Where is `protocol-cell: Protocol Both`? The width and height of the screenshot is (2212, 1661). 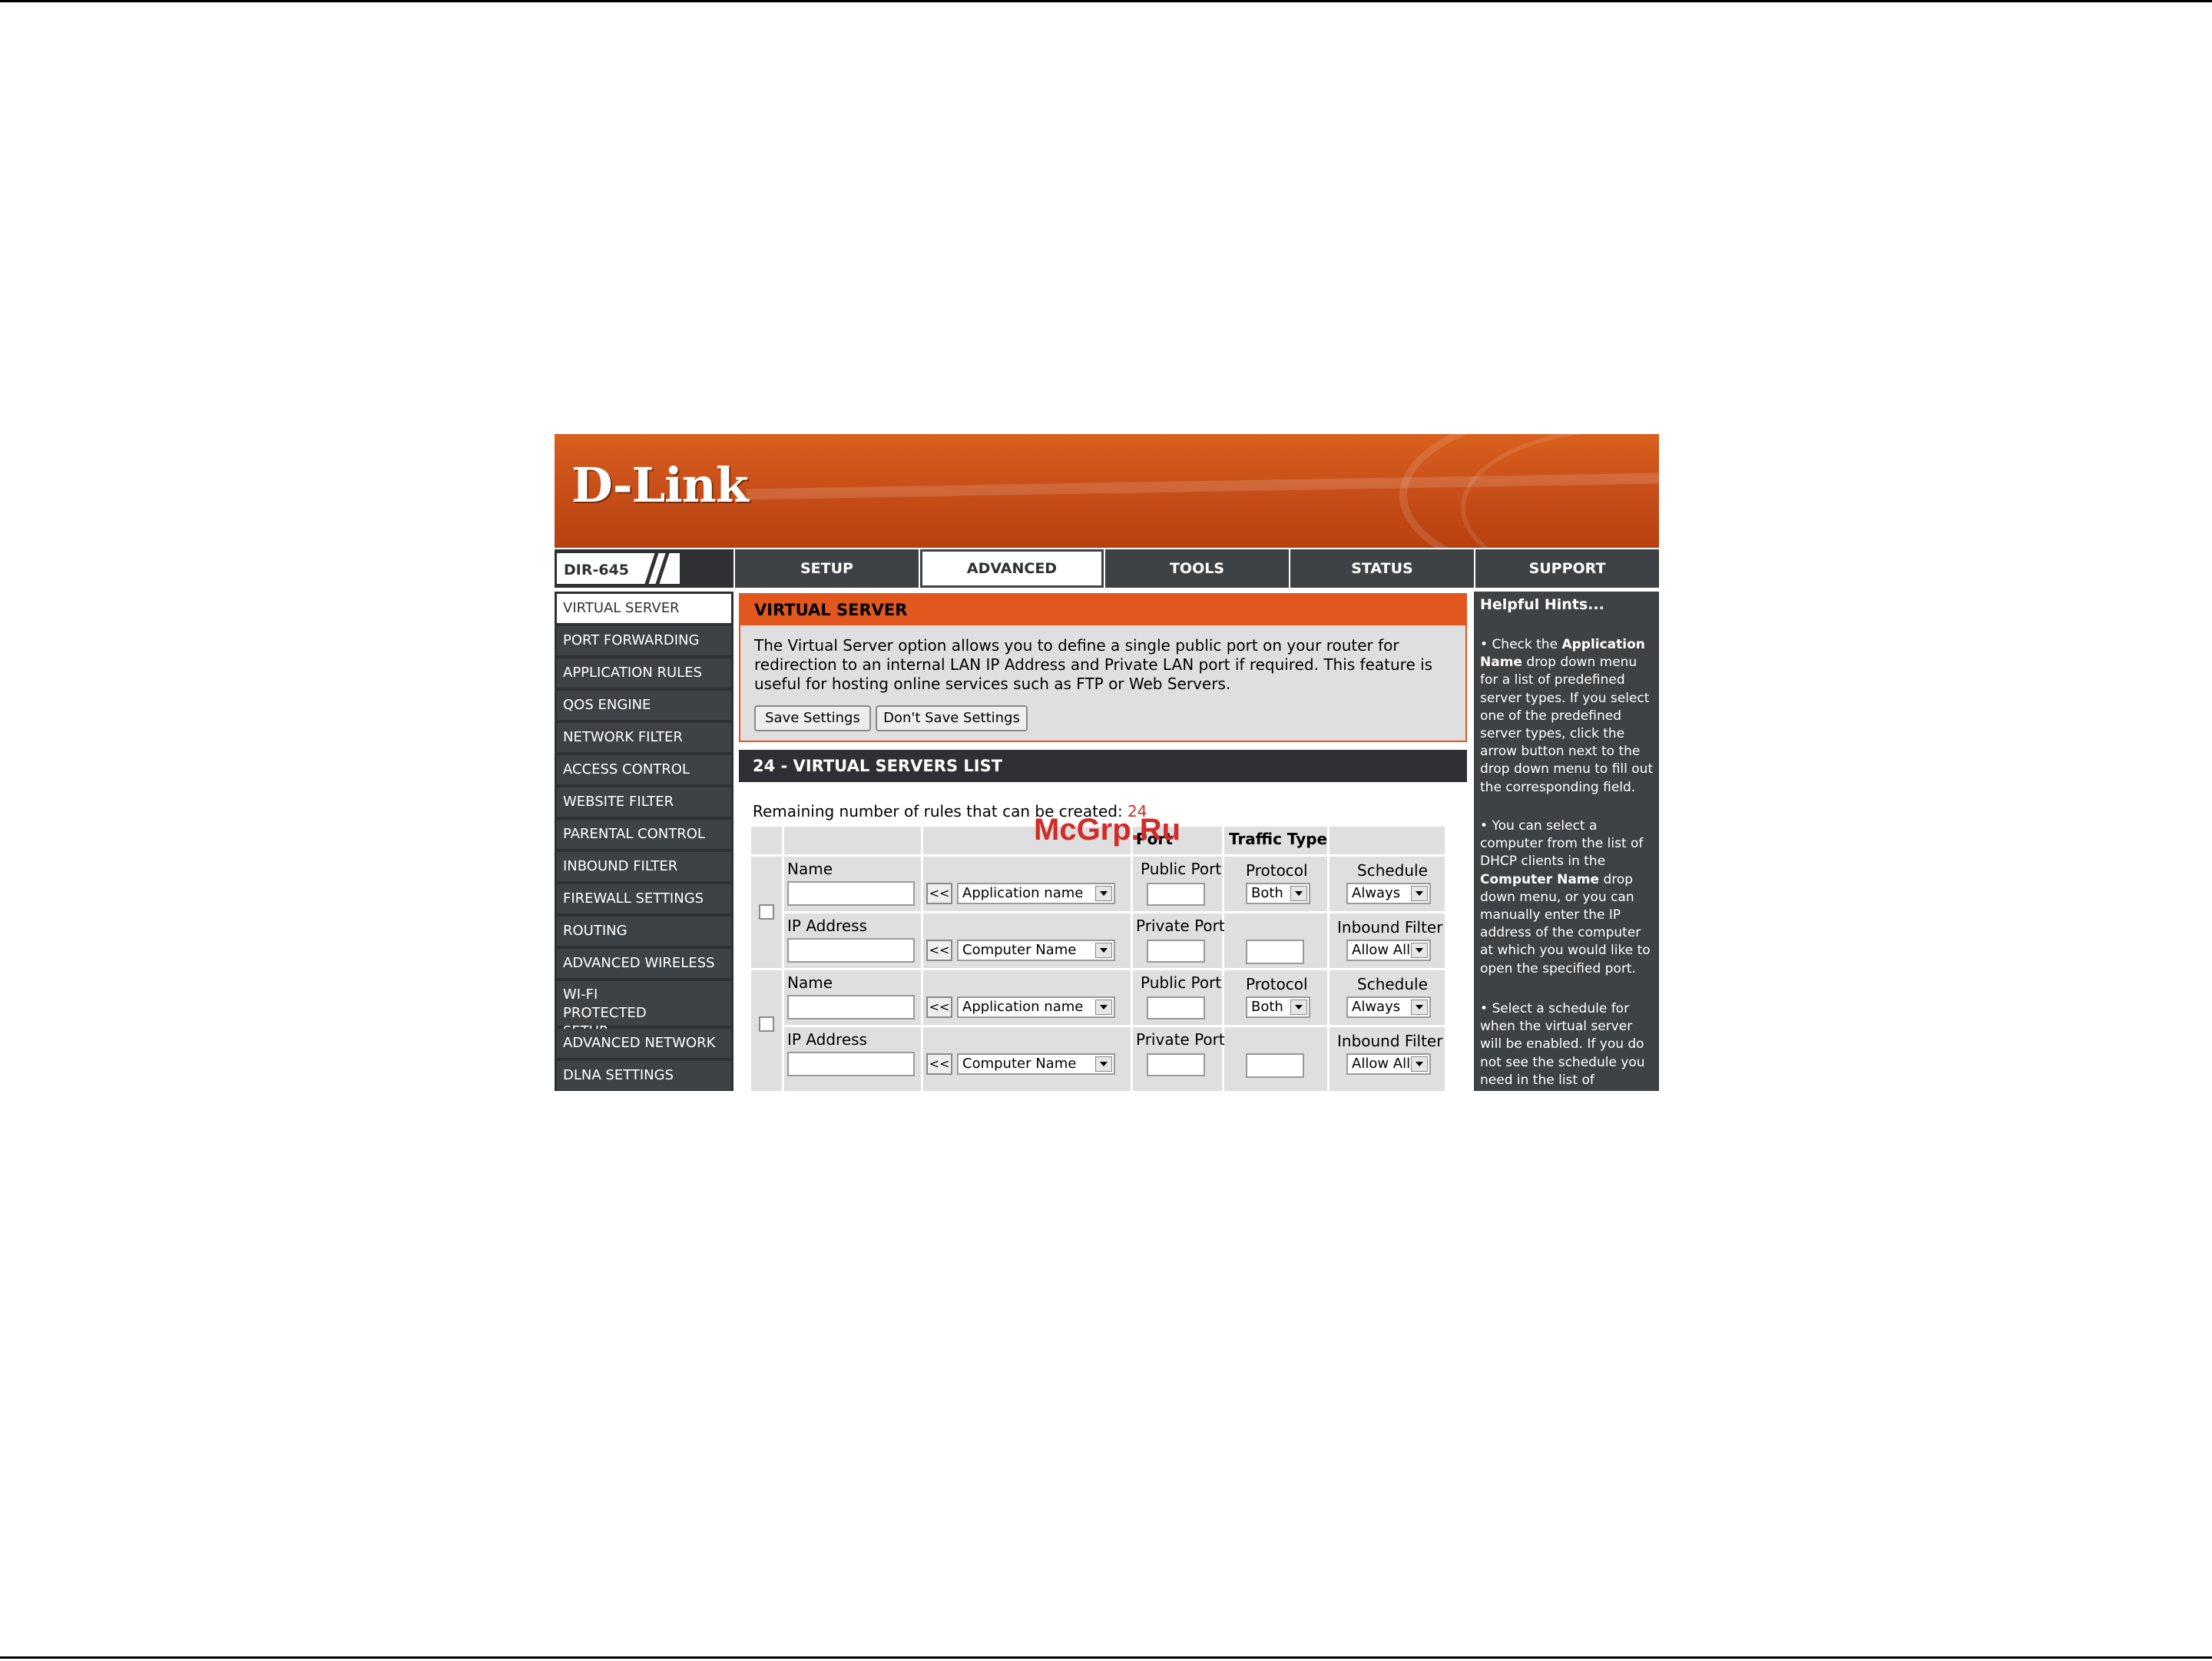 protocol-cell: Protocol Both is located at coordinates (1276, 884).